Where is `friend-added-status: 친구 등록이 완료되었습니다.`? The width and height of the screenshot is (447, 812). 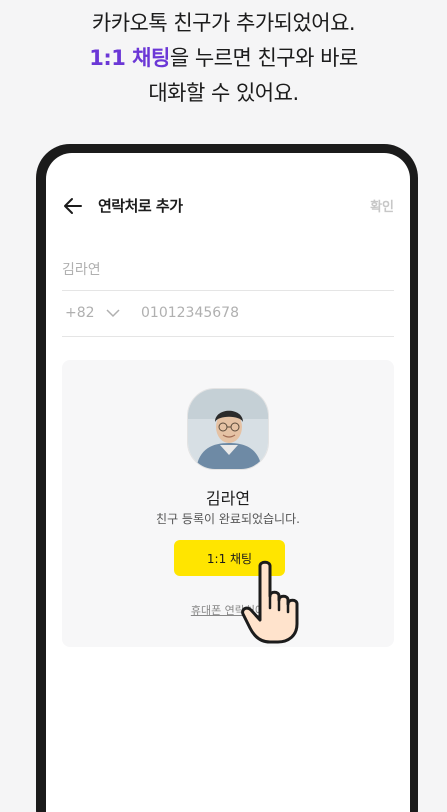
friend-added-status: 친구 등록이 완료되었습니다. is located at coordinates (228, 519).